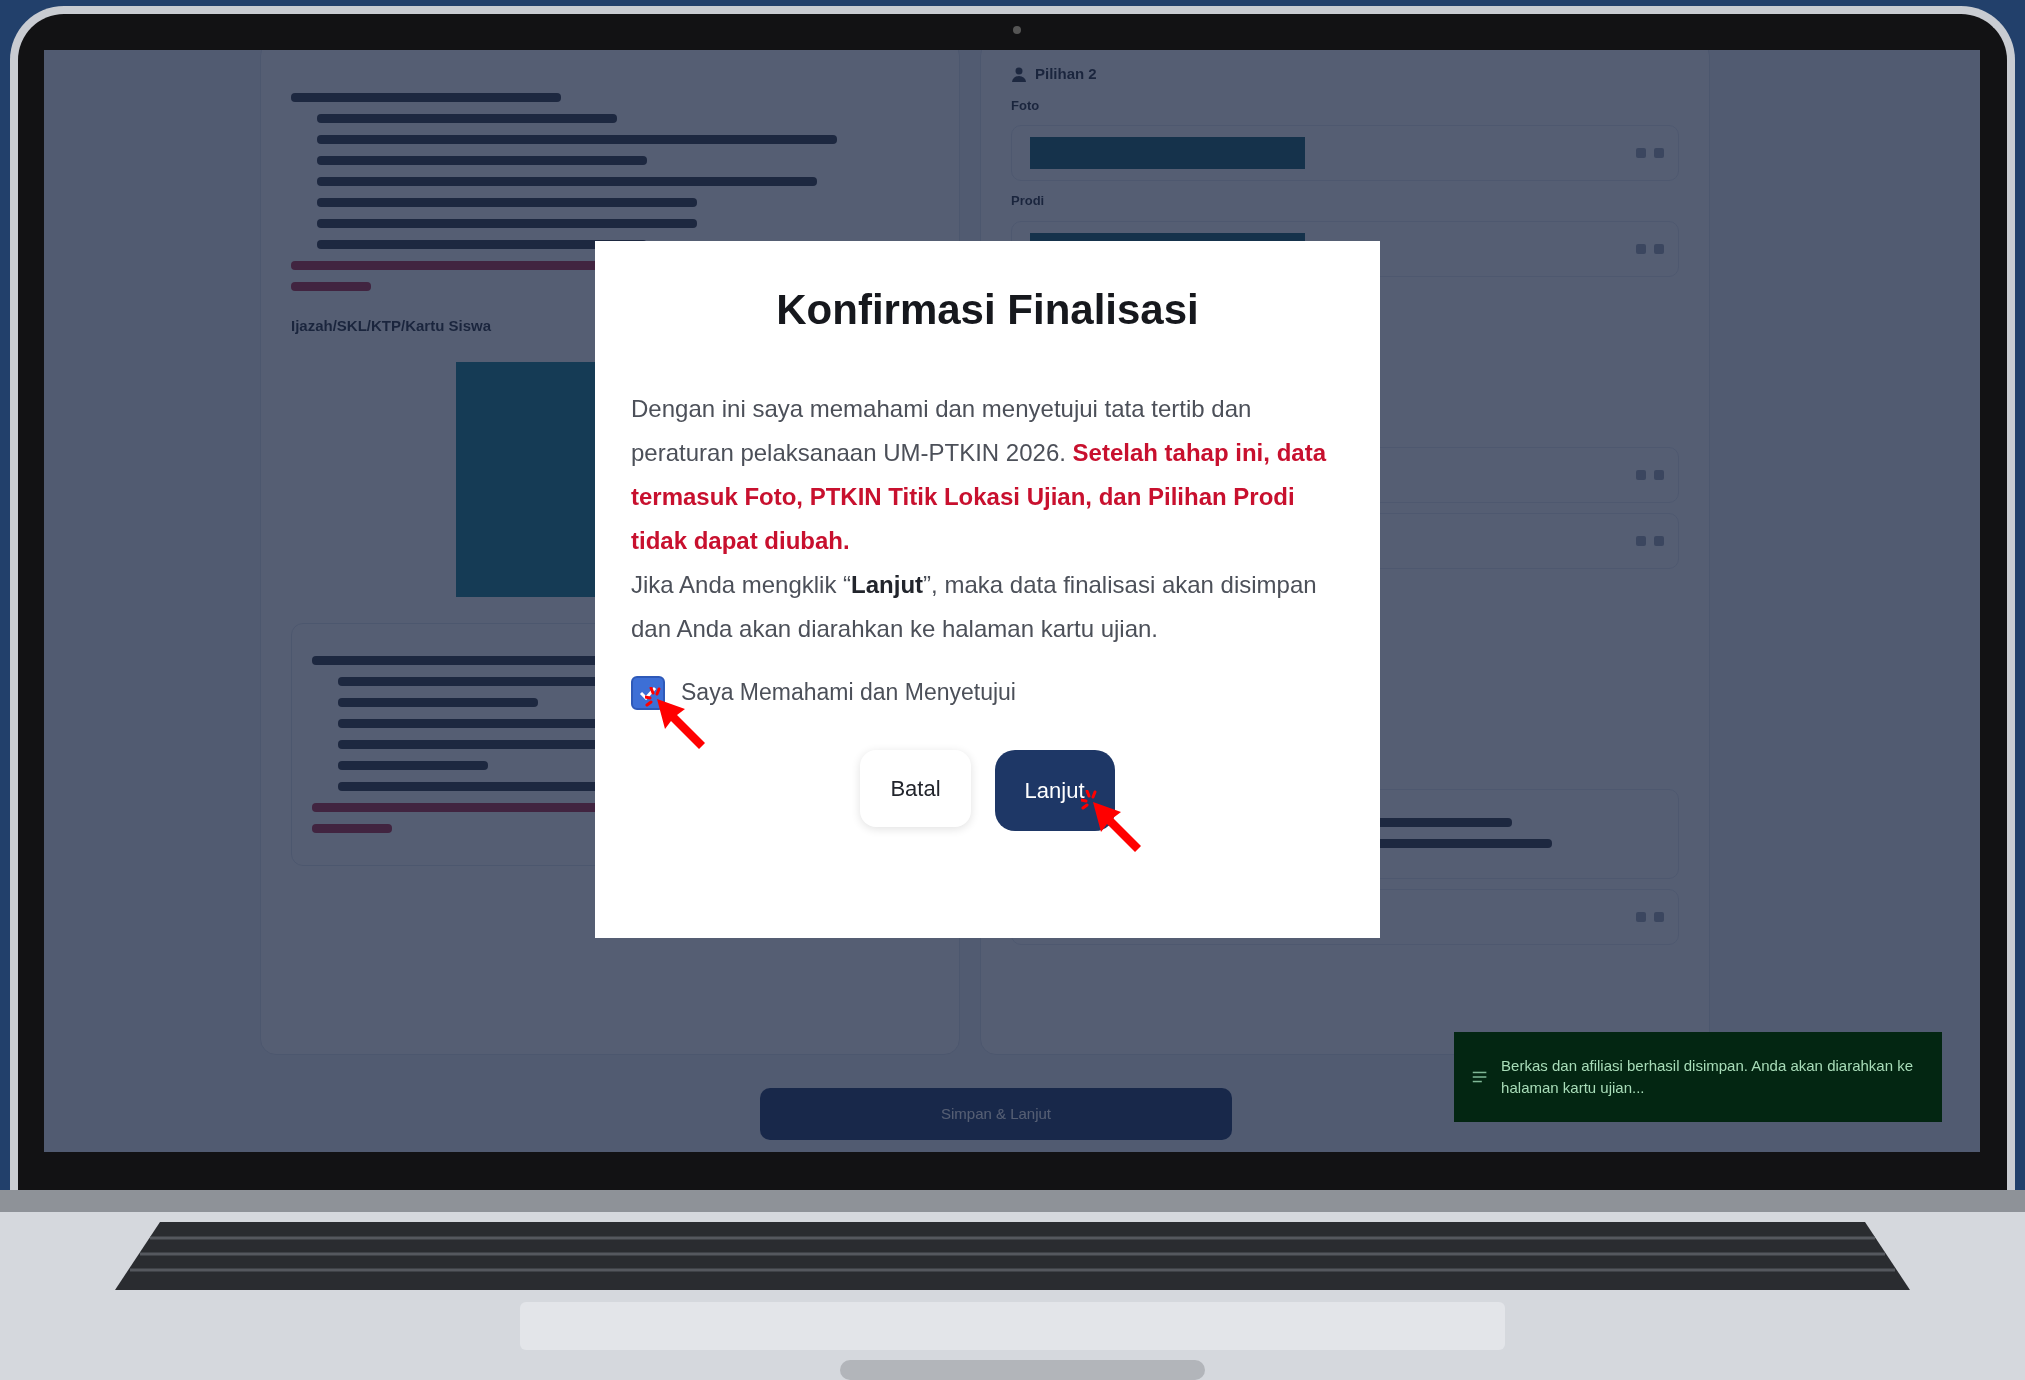  What do you see at coordinates (1066, 74) in the screenshot?
I see `panel-heading: Pilihan 2` at bounding box center [1066, 74].